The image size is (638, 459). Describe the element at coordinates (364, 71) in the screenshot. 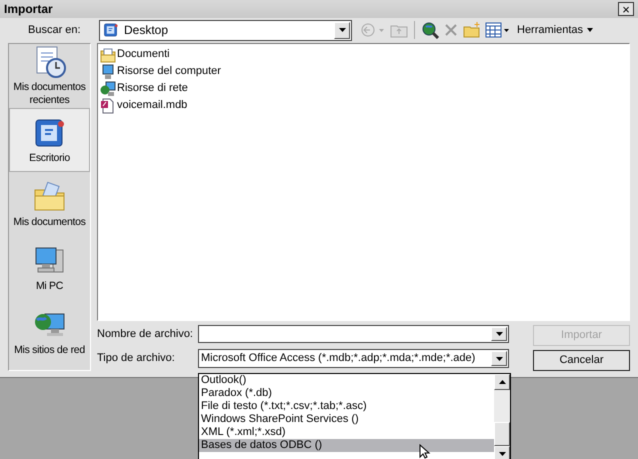

I see `file-item: Risorse del computer` at that location.